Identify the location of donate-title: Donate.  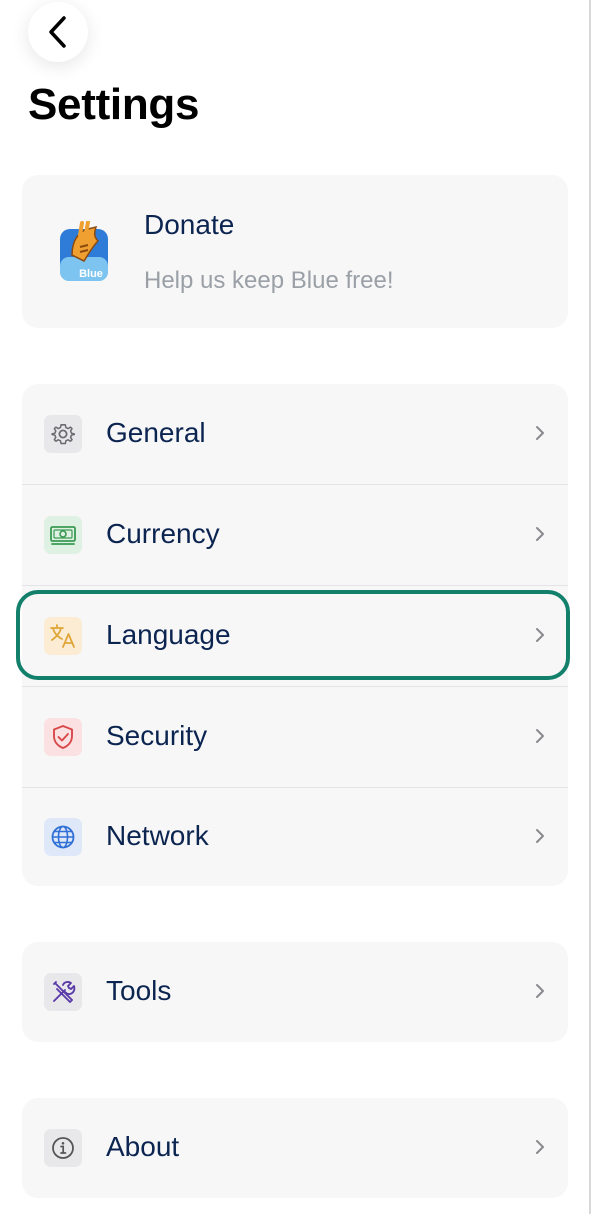
(189, 224).